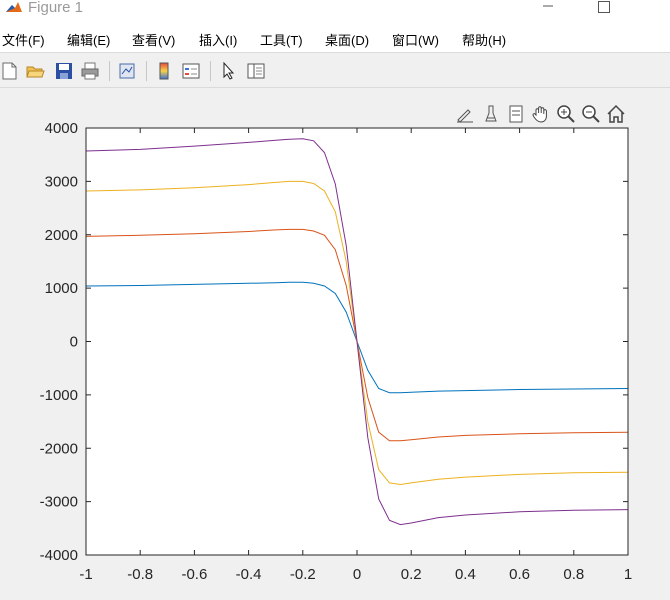 This screenshot has height=600, width=670. What do you see at coordinates (140, 574) in the screenshot?
I see `x-tick-label: -0.8` at bounding box center [140, 574].